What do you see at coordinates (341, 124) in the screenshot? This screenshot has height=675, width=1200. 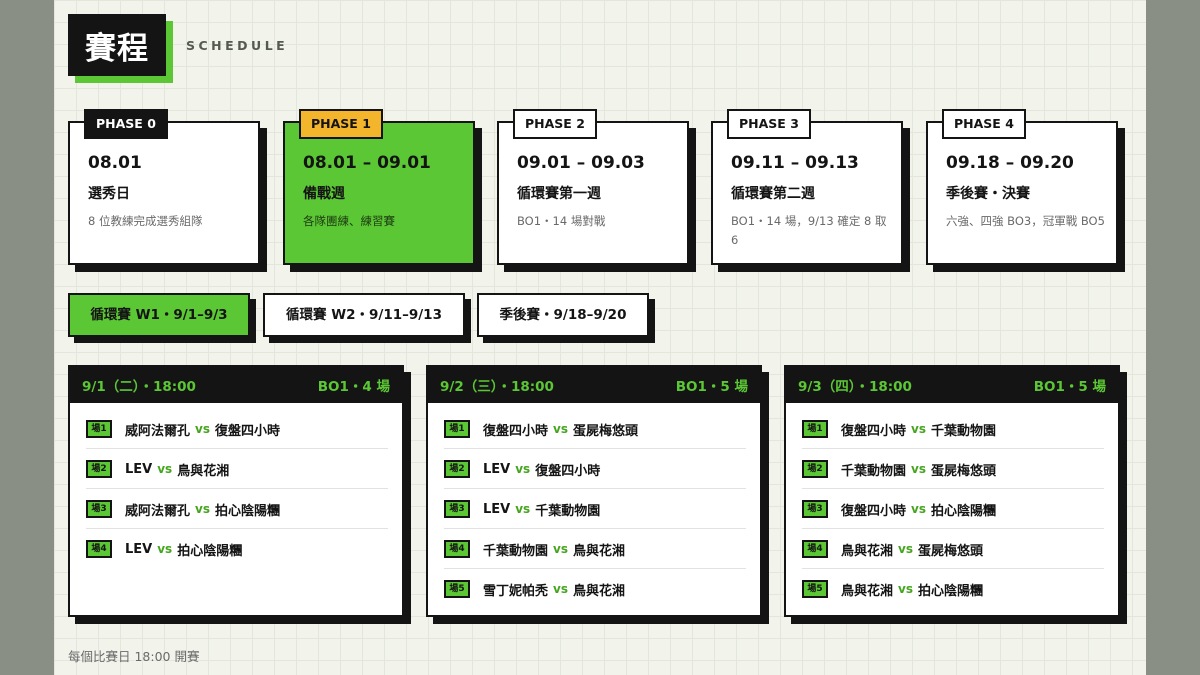 I see `phase-tag: PHASE 1` at bounding box center [341, 124].